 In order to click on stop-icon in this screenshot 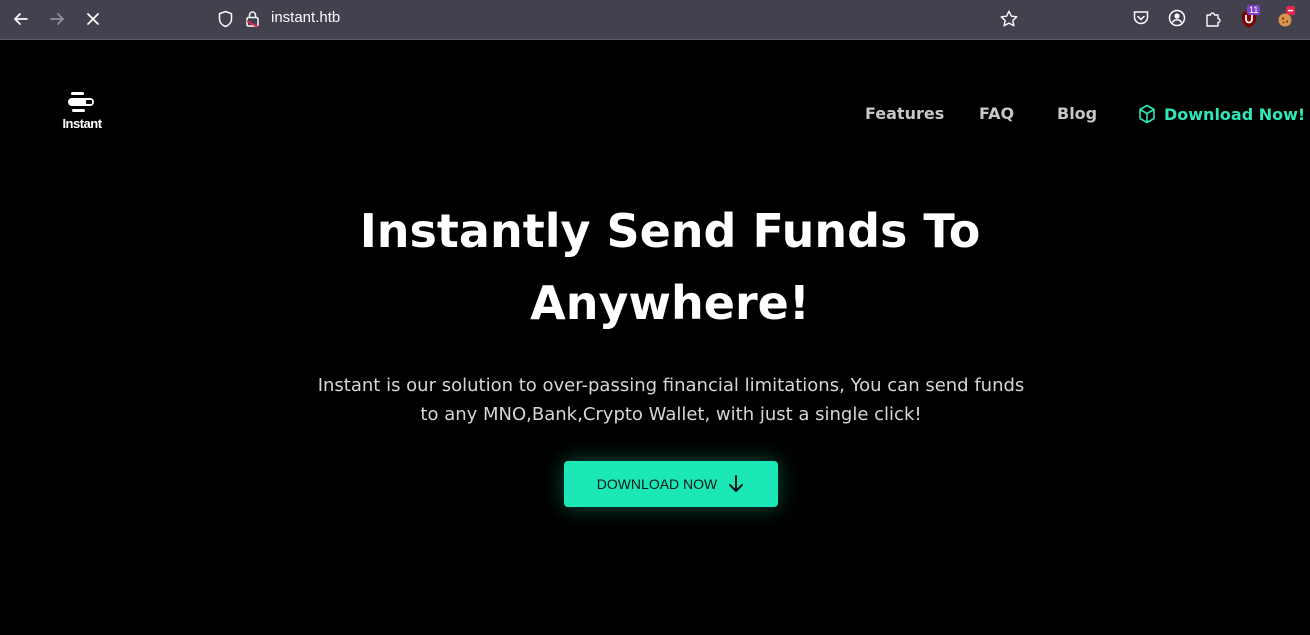, I will do `click(93, 19)`.